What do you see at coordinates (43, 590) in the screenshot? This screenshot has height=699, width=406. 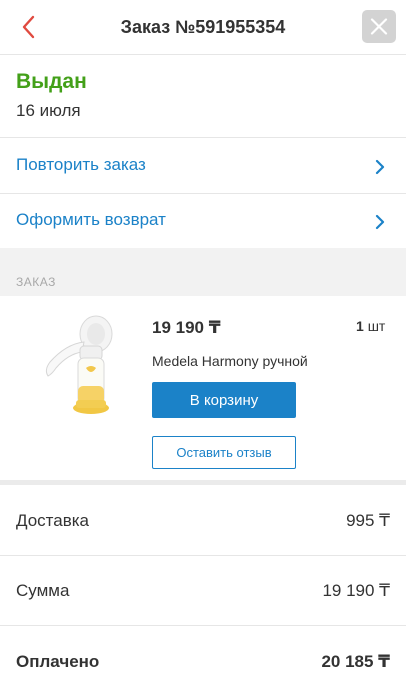 I see `total-label: Сумма` at bounding box center [43, 590].